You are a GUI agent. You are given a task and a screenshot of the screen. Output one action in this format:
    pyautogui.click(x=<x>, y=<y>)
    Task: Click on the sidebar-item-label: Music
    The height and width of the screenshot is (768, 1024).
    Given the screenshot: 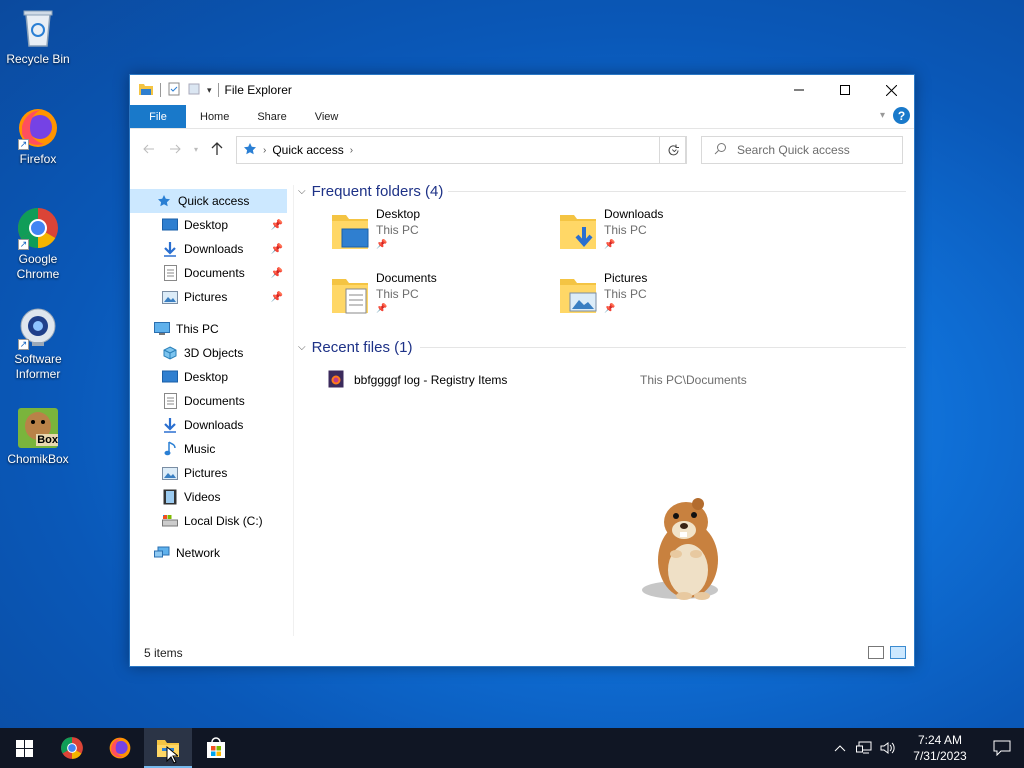 What is the action you would take?
    pyautogui.click(x=200, y=449)
    